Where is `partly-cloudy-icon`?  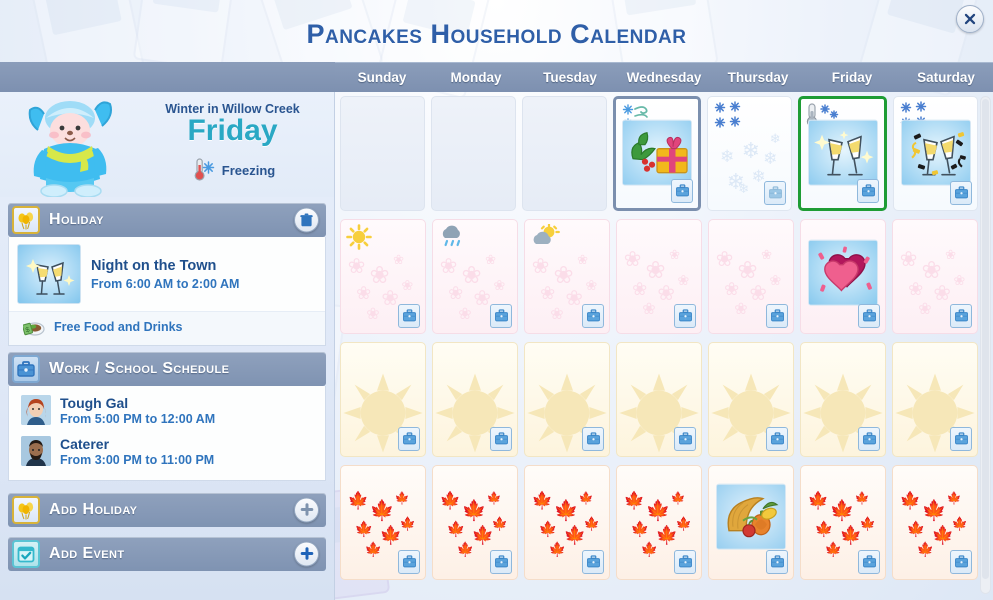 partly-cloudy-icon is located at coordinates (546, 234).